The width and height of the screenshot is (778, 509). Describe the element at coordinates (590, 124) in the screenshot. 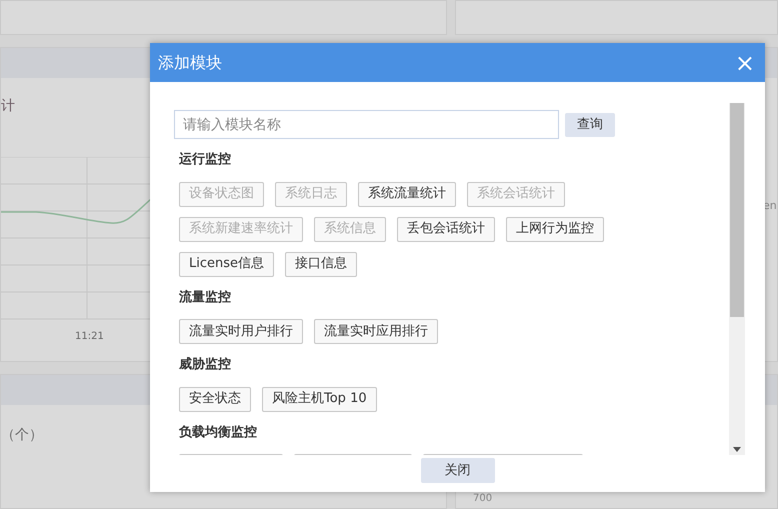

I see `search-button: 查询` at that location.